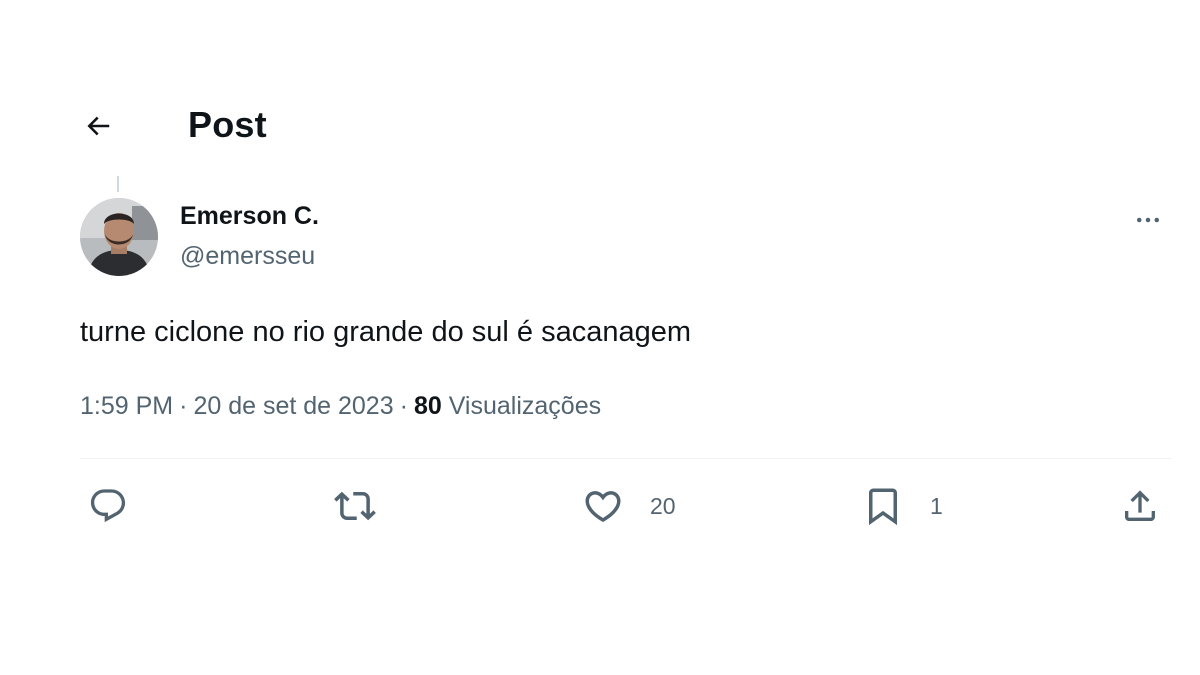  Describe the element at coordinates (883, 507) in the screenshot. I see `bookmark-icon` at that location.